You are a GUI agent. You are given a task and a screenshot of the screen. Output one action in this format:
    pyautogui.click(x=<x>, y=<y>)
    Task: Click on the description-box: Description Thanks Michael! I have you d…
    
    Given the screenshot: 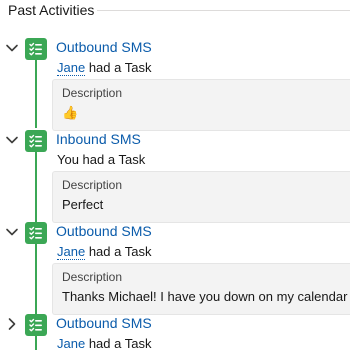 What is the action you would take?
    pyautogui.click(x=201, y=289)
    